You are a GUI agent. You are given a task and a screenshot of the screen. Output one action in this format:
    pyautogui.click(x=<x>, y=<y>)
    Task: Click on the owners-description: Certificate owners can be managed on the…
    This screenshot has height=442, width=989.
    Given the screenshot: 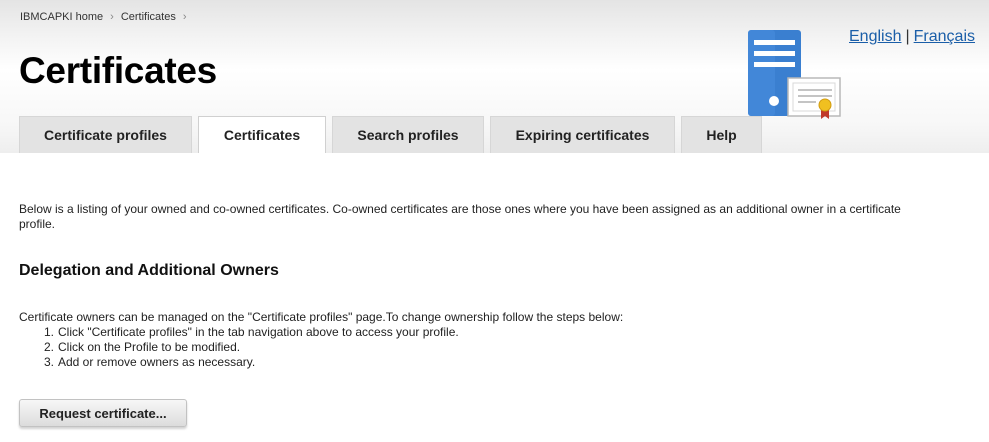 What is the action you would take?
    pyautogui.click(x=321, y=317)
    